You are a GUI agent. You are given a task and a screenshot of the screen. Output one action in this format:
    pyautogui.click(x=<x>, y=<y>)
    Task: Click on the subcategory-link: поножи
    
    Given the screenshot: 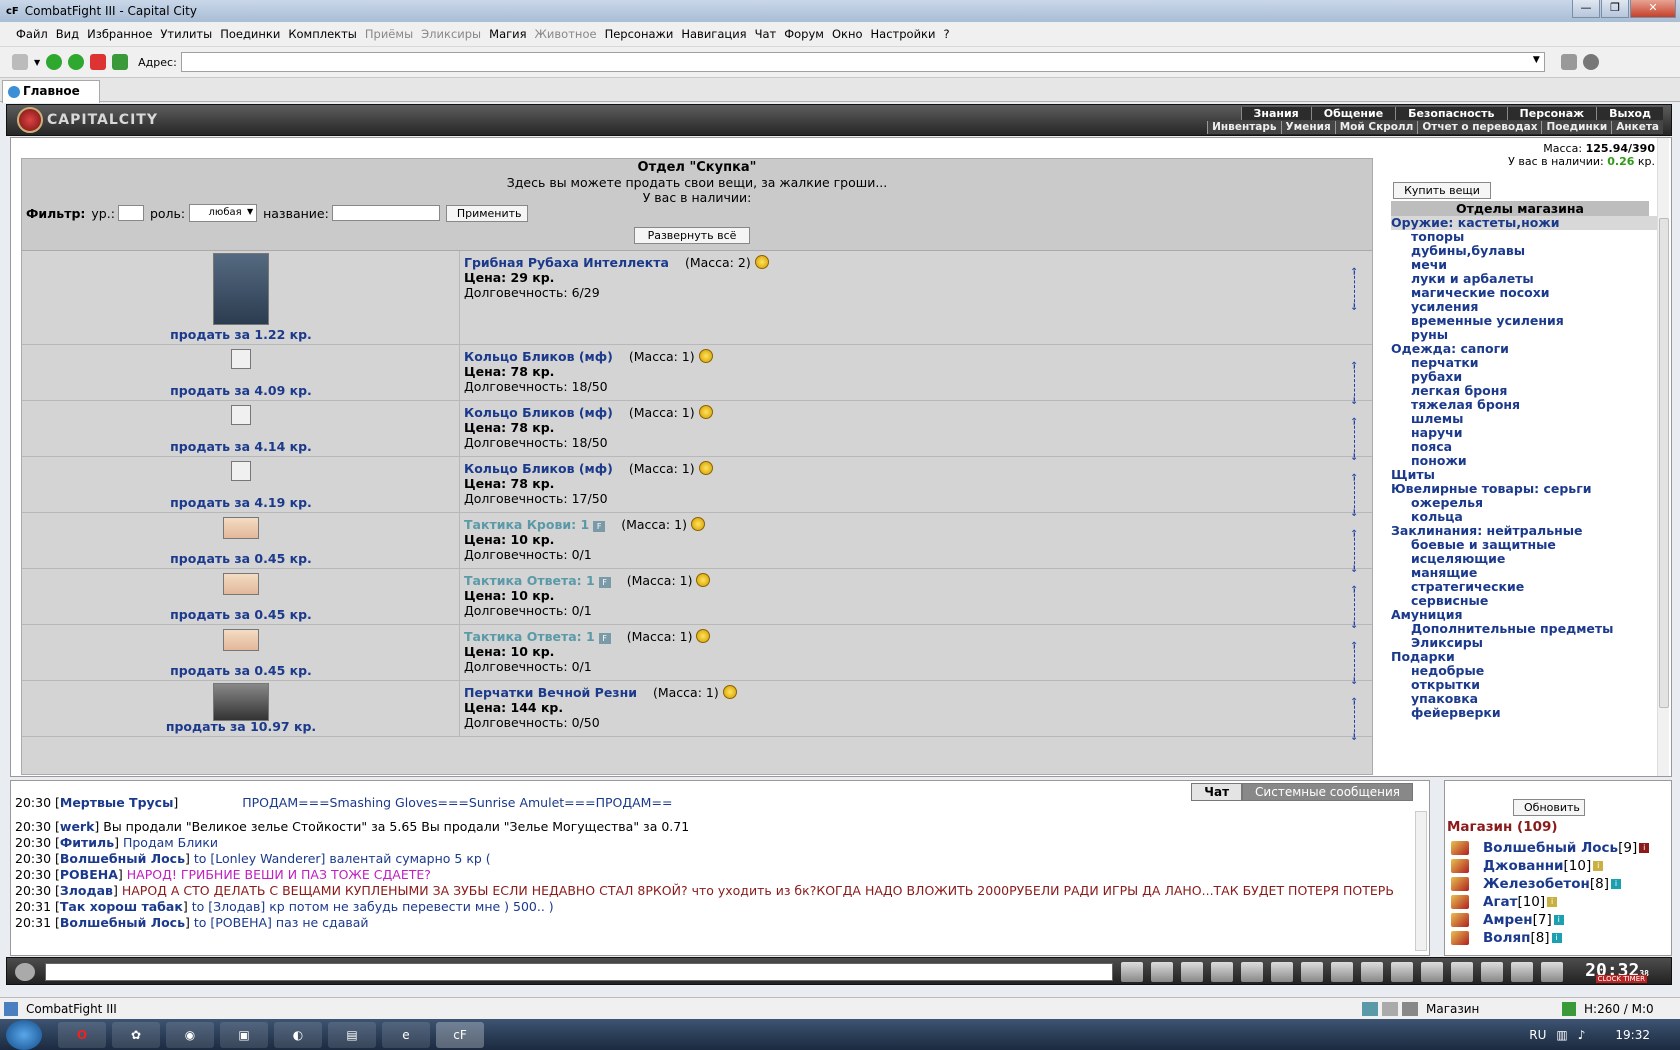 What is the action you would take?
    pyautogui.click(x=1525, y=461)
    